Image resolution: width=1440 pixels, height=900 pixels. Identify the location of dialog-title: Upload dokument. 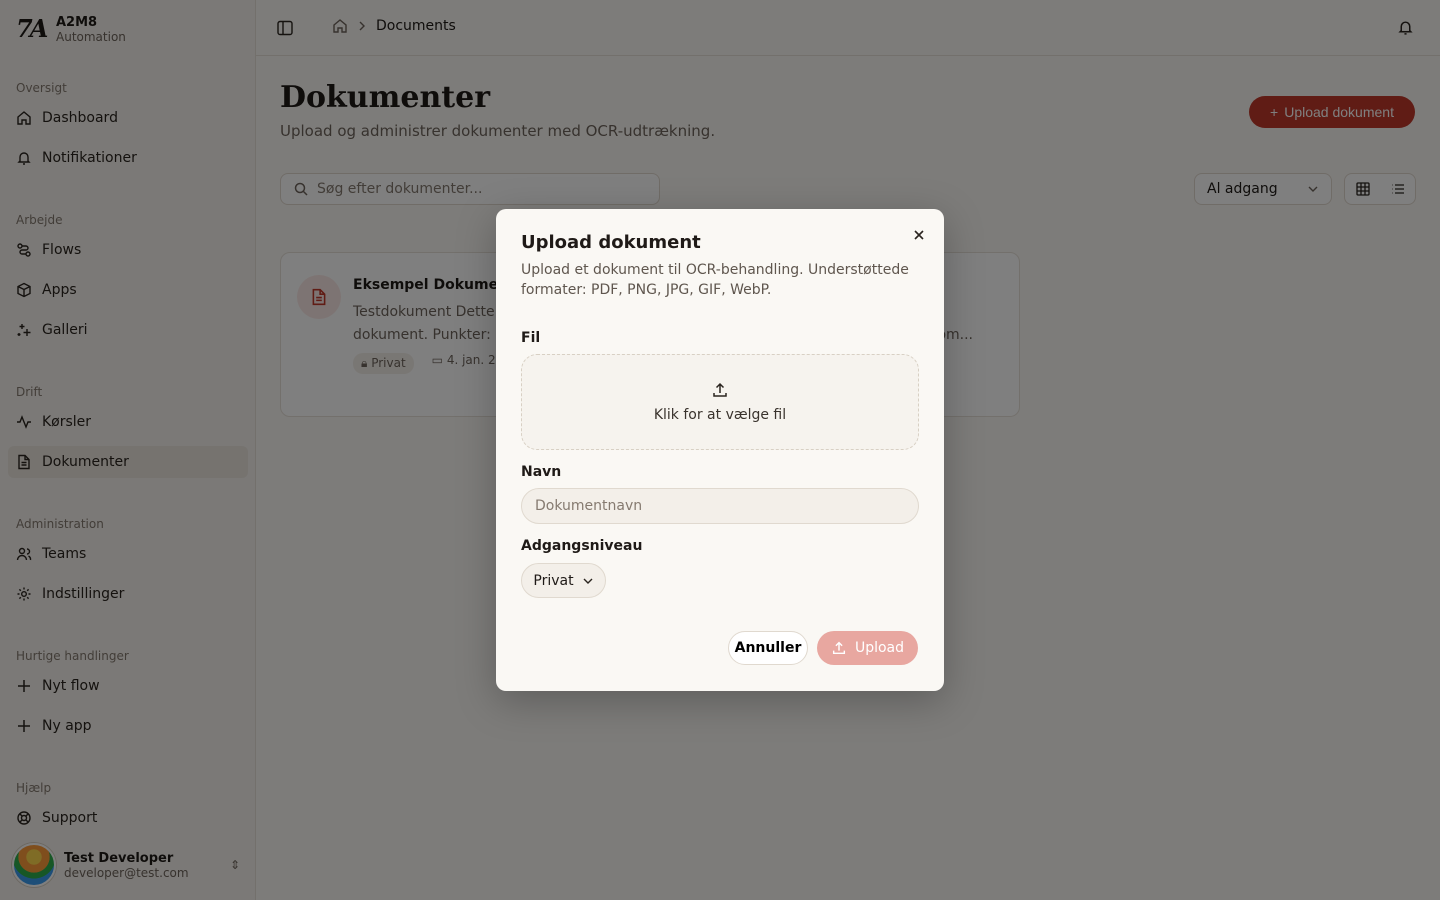
(611, 242).